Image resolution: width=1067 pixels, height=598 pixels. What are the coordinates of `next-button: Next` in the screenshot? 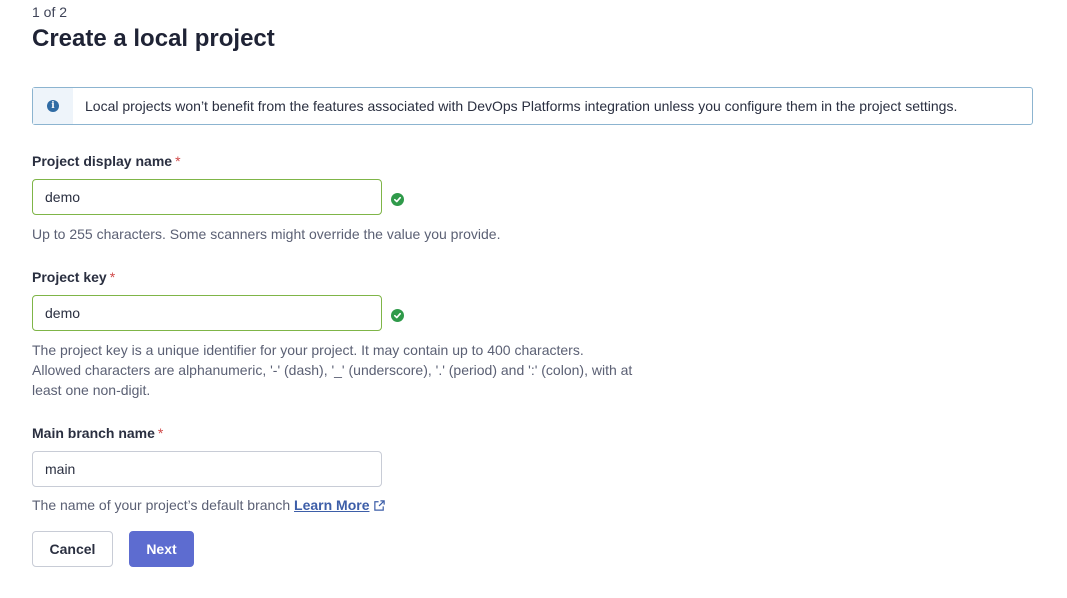 It's located at (161, 549).